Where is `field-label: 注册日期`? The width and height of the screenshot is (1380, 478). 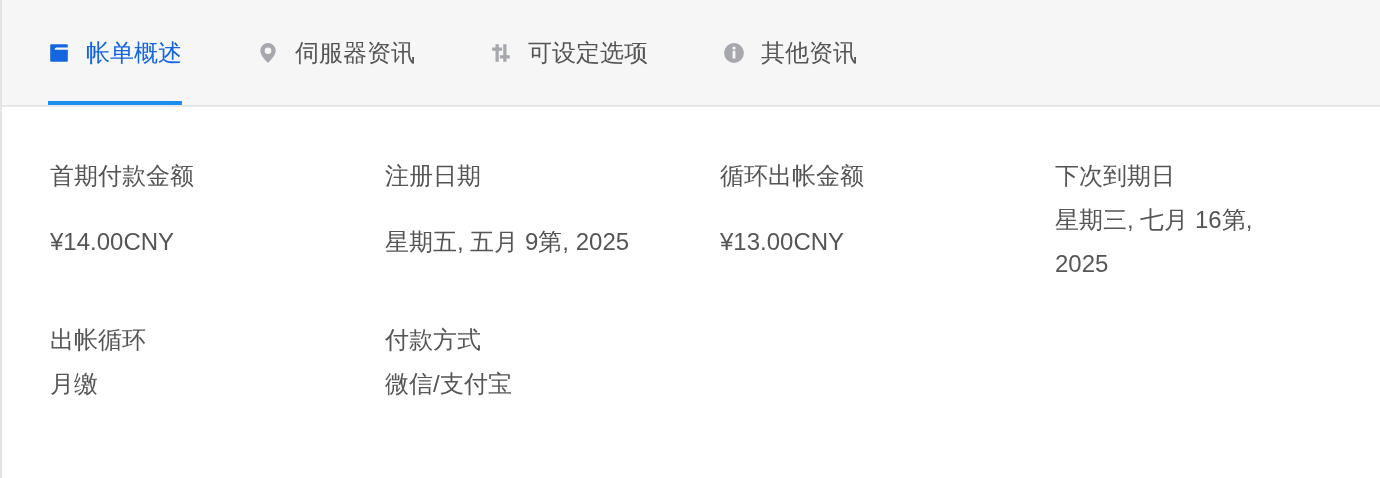
field-label: 注册日期 is located at coordinates (433, 176).